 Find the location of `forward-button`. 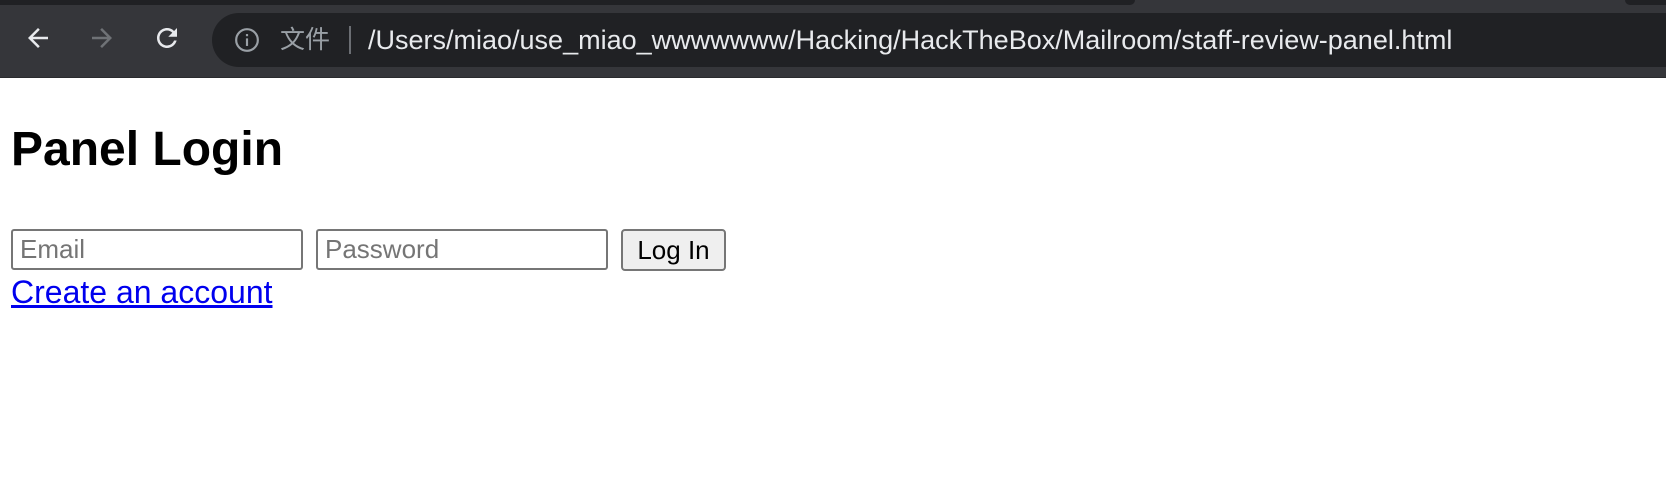

forward-button is located at coordinates (102, 38).